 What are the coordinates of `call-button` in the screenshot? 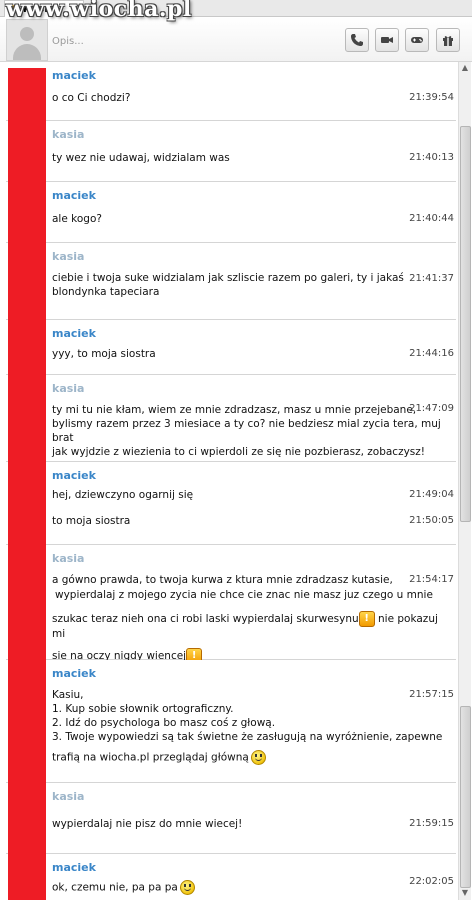 It's located at (357, 40).